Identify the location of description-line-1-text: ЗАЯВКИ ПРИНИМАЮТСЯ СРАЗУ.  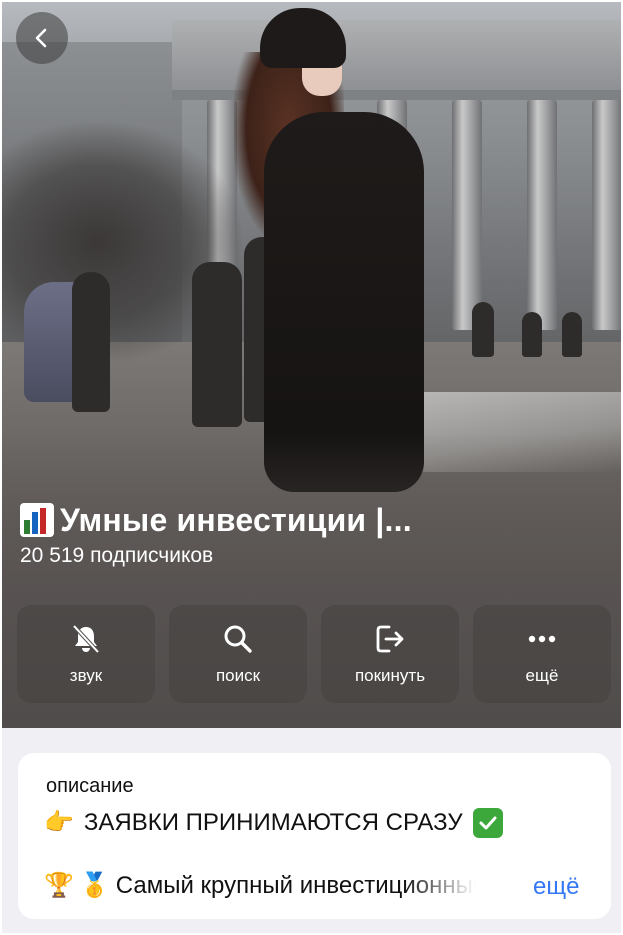
(273, 822).